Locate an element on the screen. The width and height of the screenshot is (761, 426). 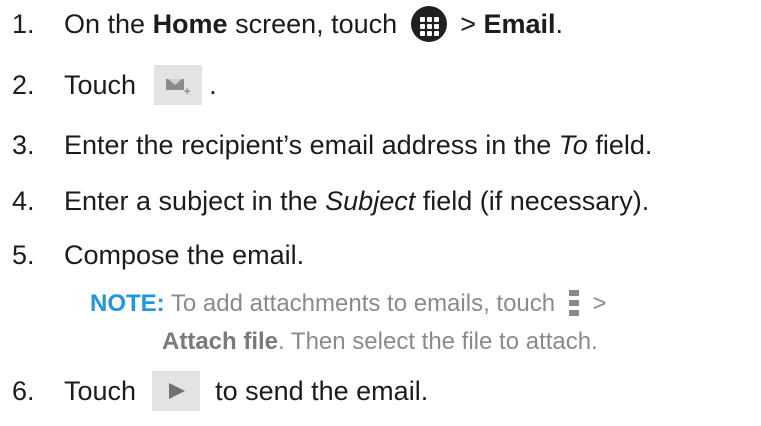
step-text: screen, touch is located at coordinates (316, 24).